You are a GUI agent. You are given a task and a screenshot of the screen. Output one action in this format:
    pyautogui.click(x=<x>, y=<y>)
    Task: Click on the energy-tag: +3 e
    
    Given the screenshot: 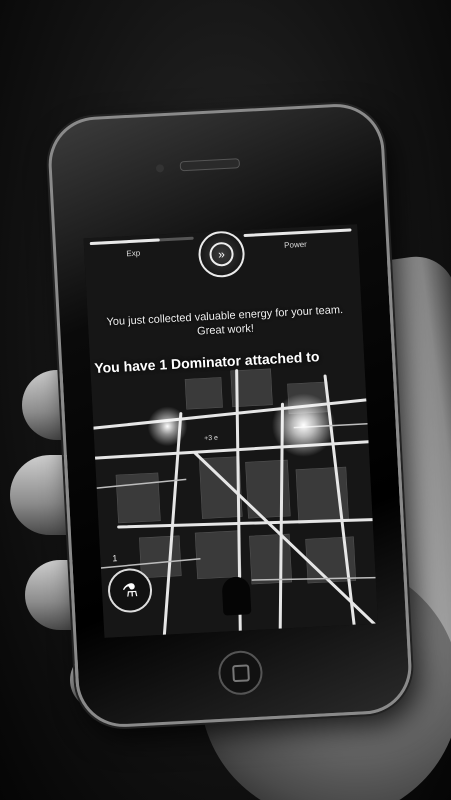 What is the action you would take?
    pyautogui.click(x=211, y=438)
    